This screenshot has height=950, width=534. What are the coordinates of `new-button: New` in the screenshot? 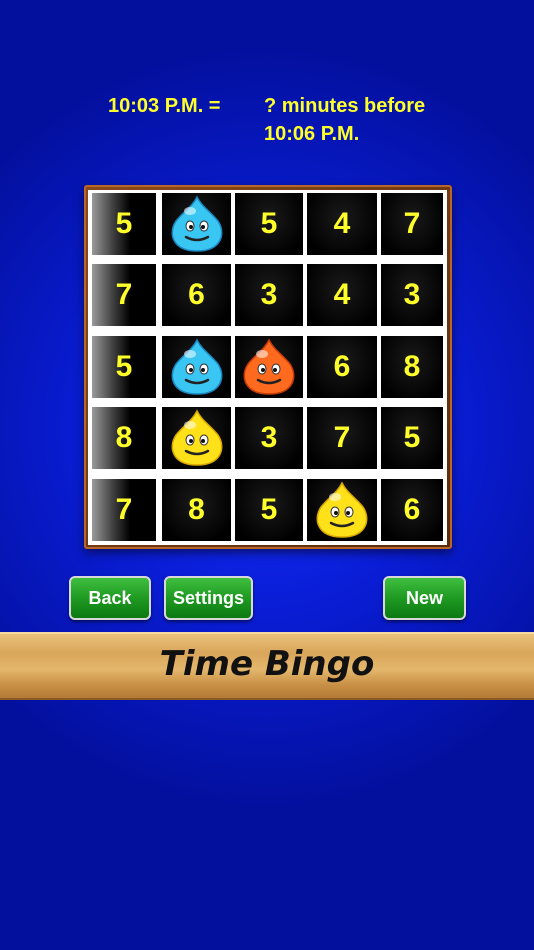 It's located at (424, 598).